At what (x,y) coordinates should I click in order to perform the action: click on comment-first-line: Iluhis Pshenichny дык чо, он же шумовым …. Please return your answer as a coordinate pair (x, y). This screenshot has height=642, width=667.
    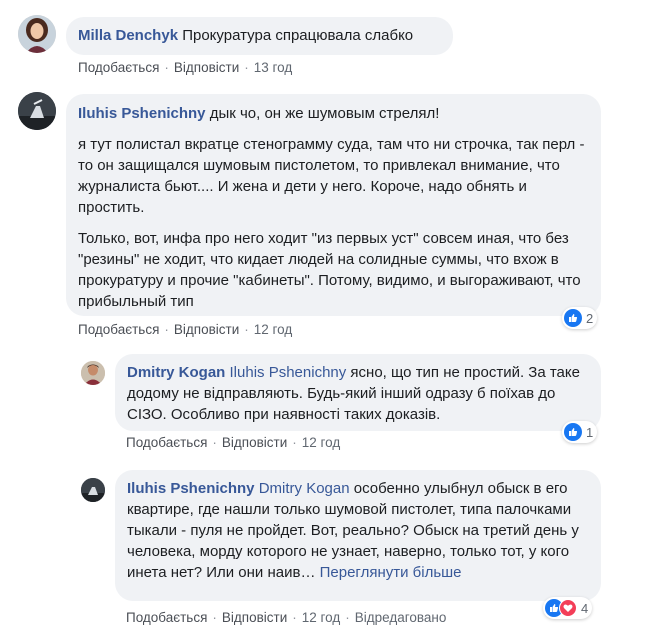
    Looking at the image, I should click on (333, 113).